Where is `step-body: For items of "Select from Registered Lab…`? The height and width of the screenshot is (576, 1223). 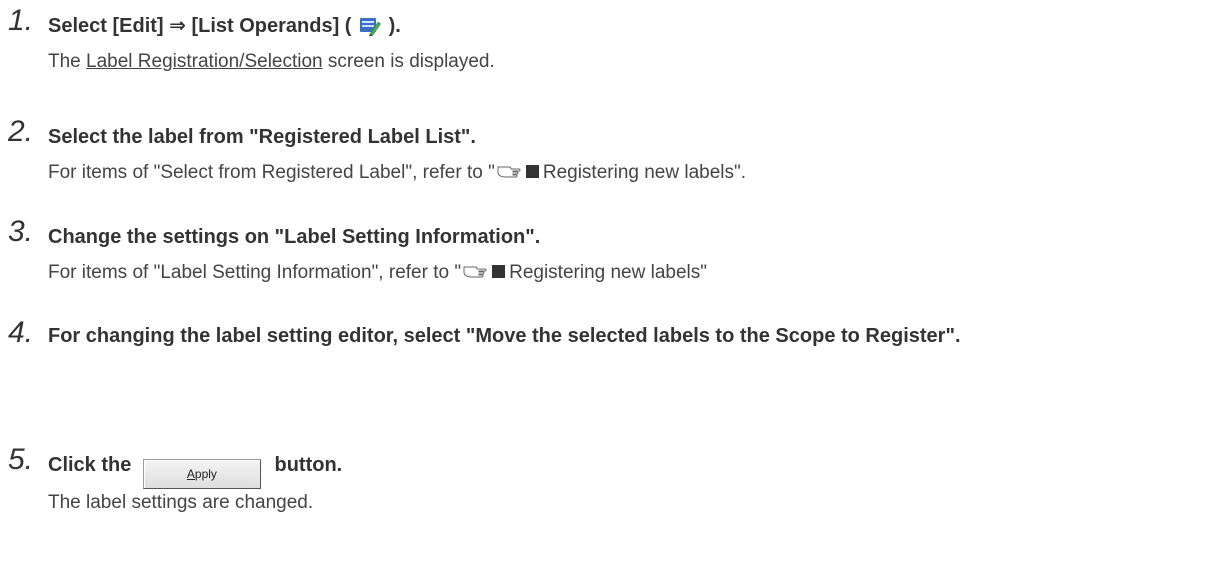
step-body: For items of "Select from Registered Lab… is located at coordinates (397, 172).